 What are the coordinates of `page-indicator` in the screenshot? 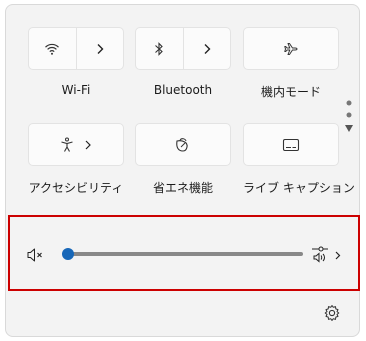 It's located at (349, 118).